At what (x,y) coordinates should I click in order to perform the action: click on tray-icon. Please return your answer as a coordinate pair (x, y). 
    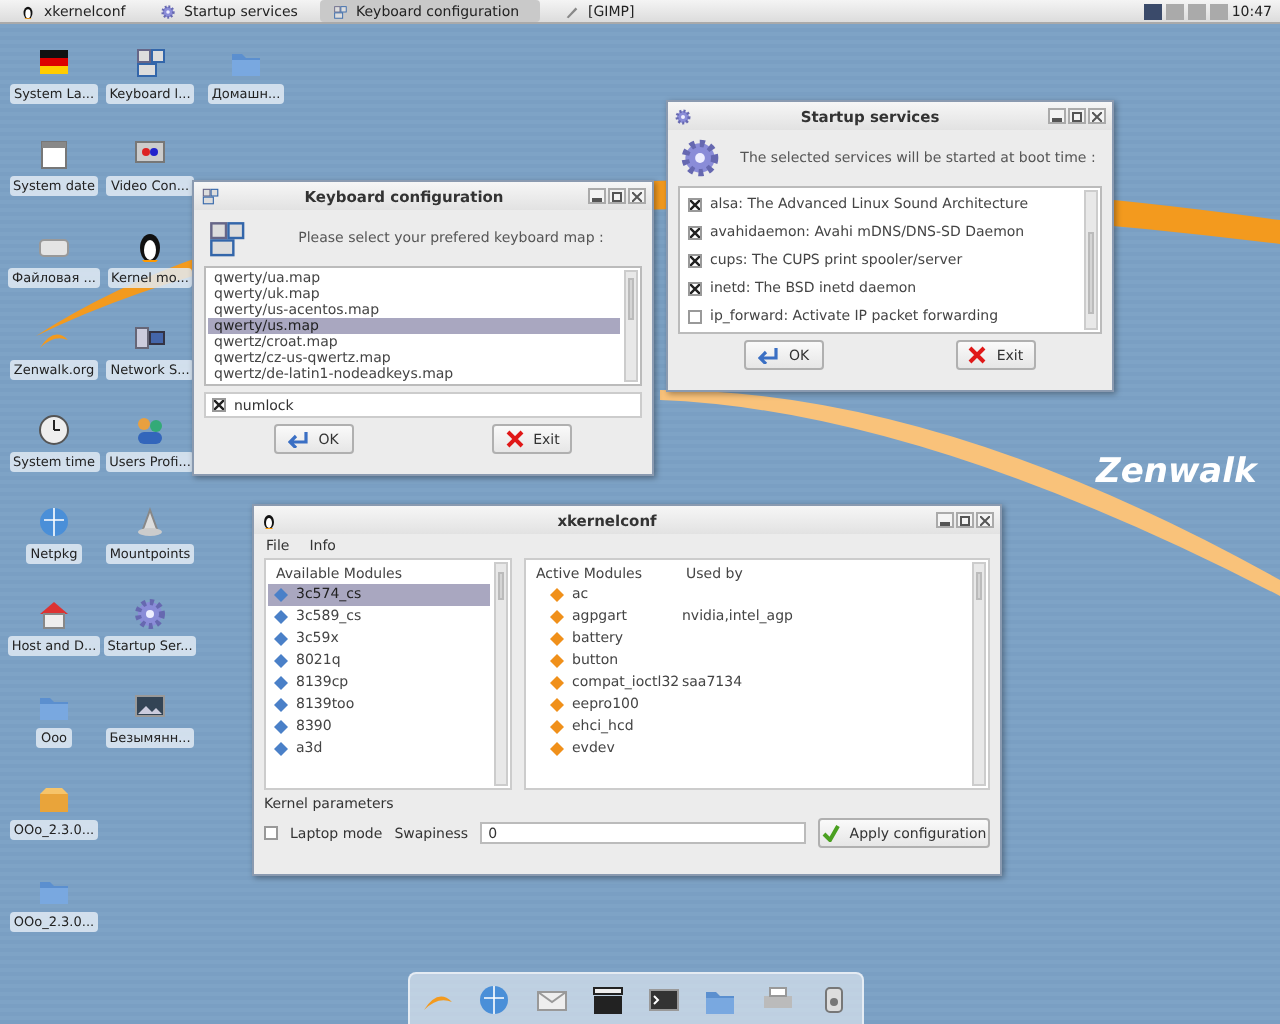
    Looking at the image, I should click on (1152, 11).